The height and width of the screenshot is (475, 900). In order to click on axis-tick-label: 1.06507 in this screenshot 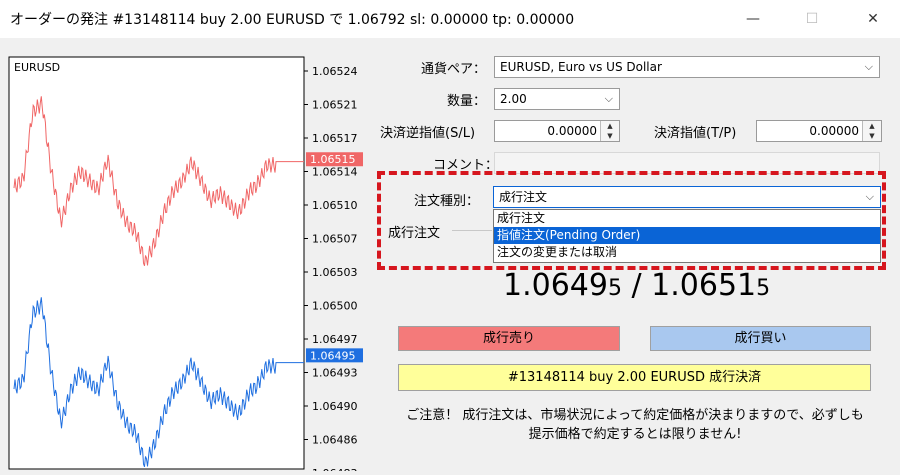, I will do `click(335, 239)`.